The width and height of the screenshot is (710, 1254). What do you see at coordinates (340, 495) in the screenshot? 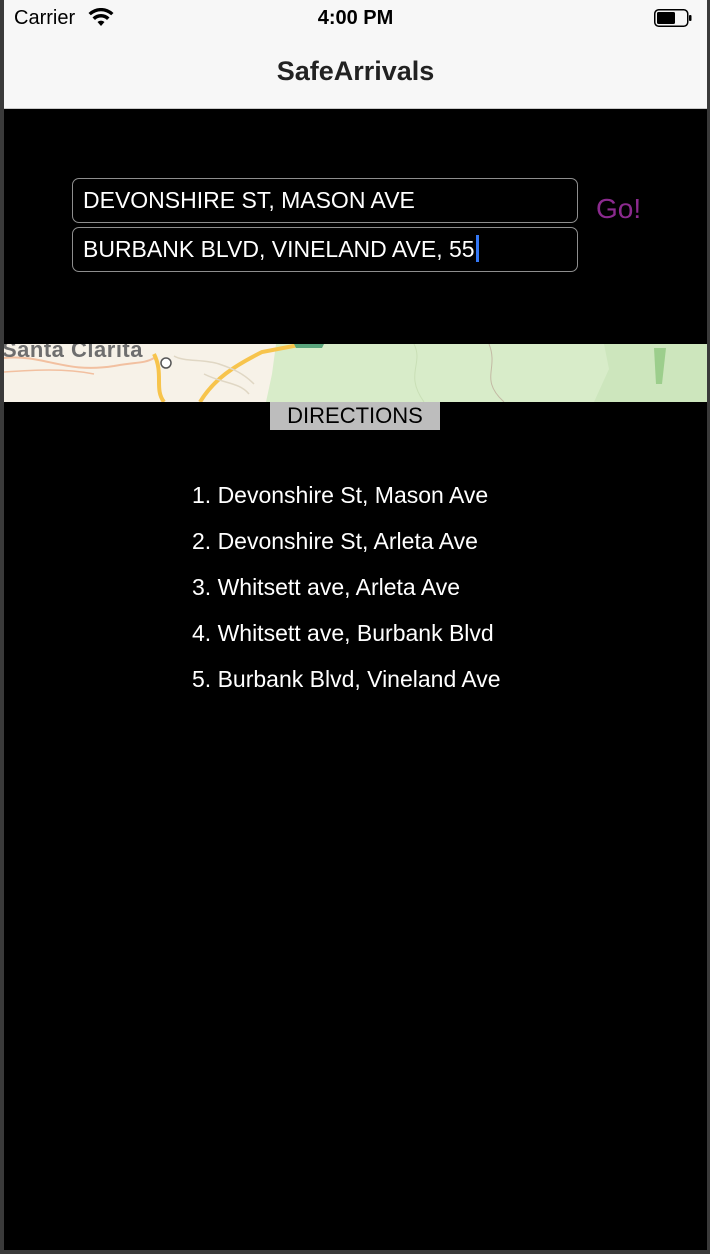
I see `direction-step: 1. Devonshire St, Mason Ave` at bounding box center [340, 495].